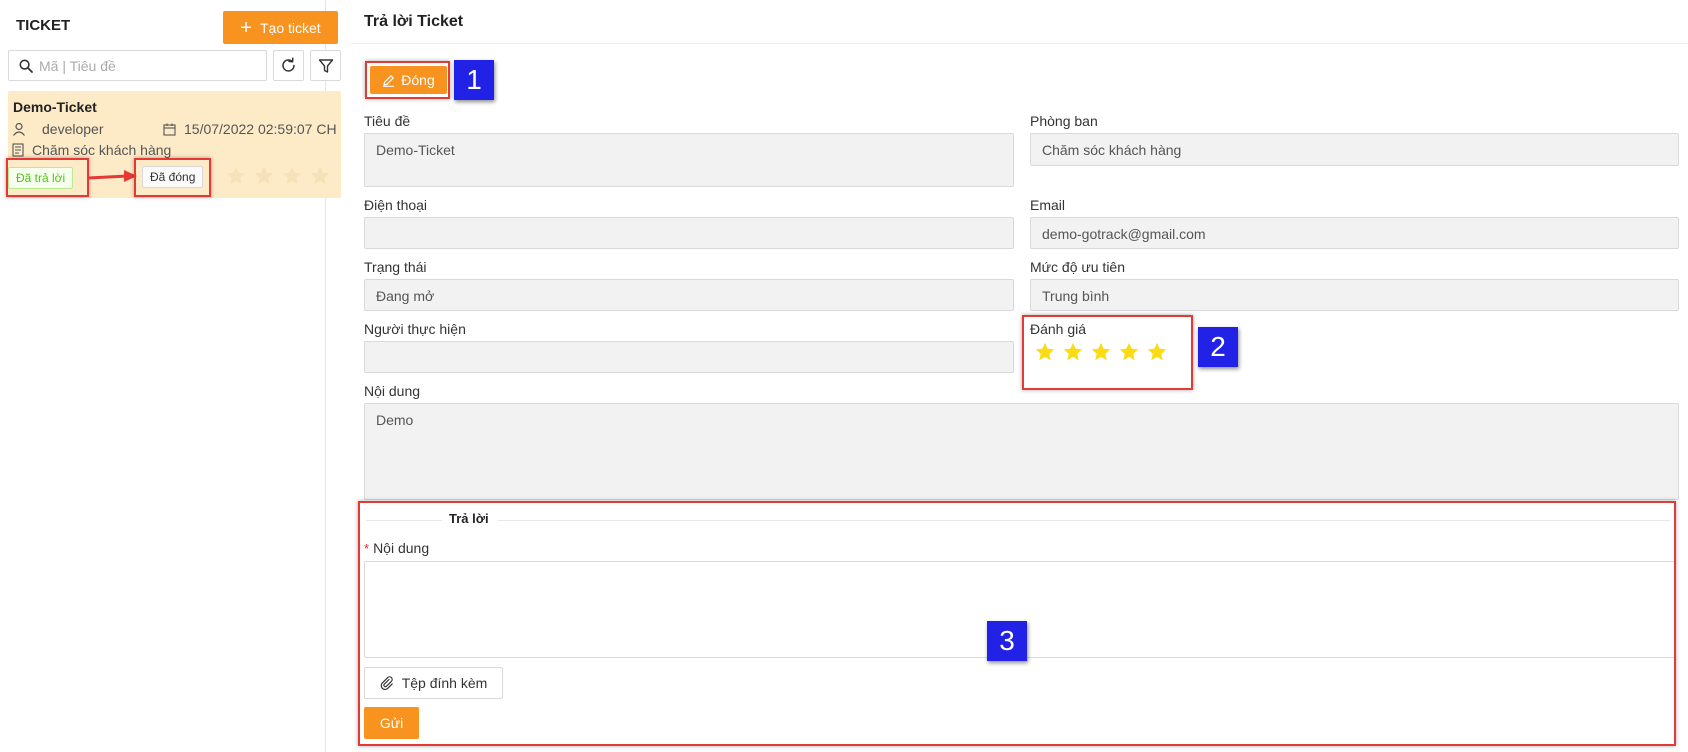  Describe the element at coordinates (689, 357) in the screenshot. I see `assignee-field` at that location.